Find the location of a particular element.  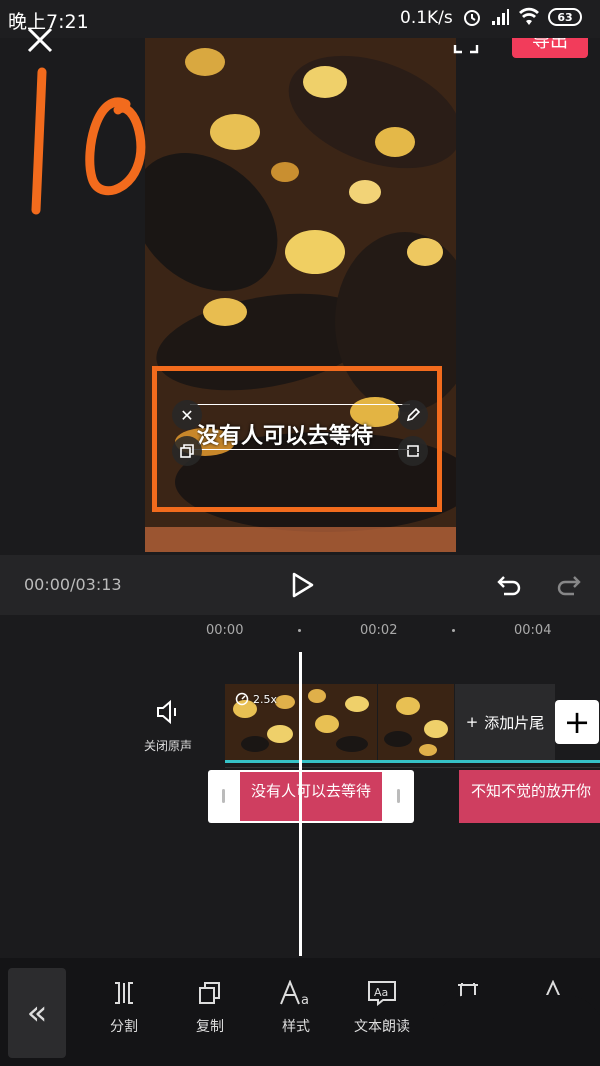

copy-label: 复制 is located at coordinates (210, 1027).